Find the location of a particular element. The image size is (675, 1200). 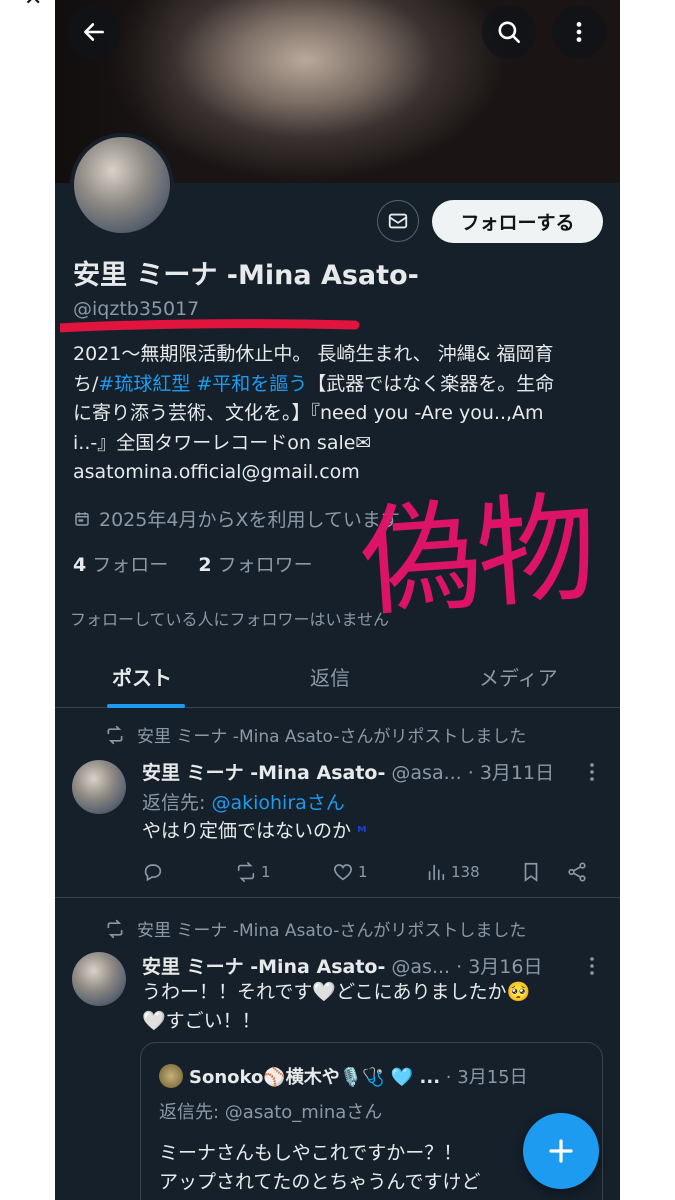

following-label: フォロー is located at coordinates (130, 565).